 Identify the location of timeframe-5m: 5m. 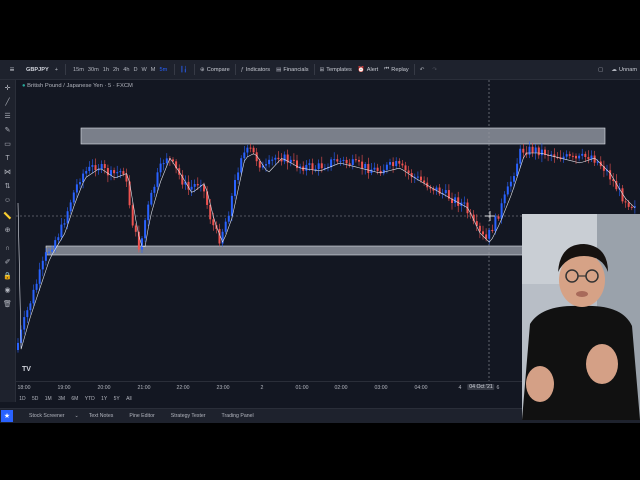
(163, 70).